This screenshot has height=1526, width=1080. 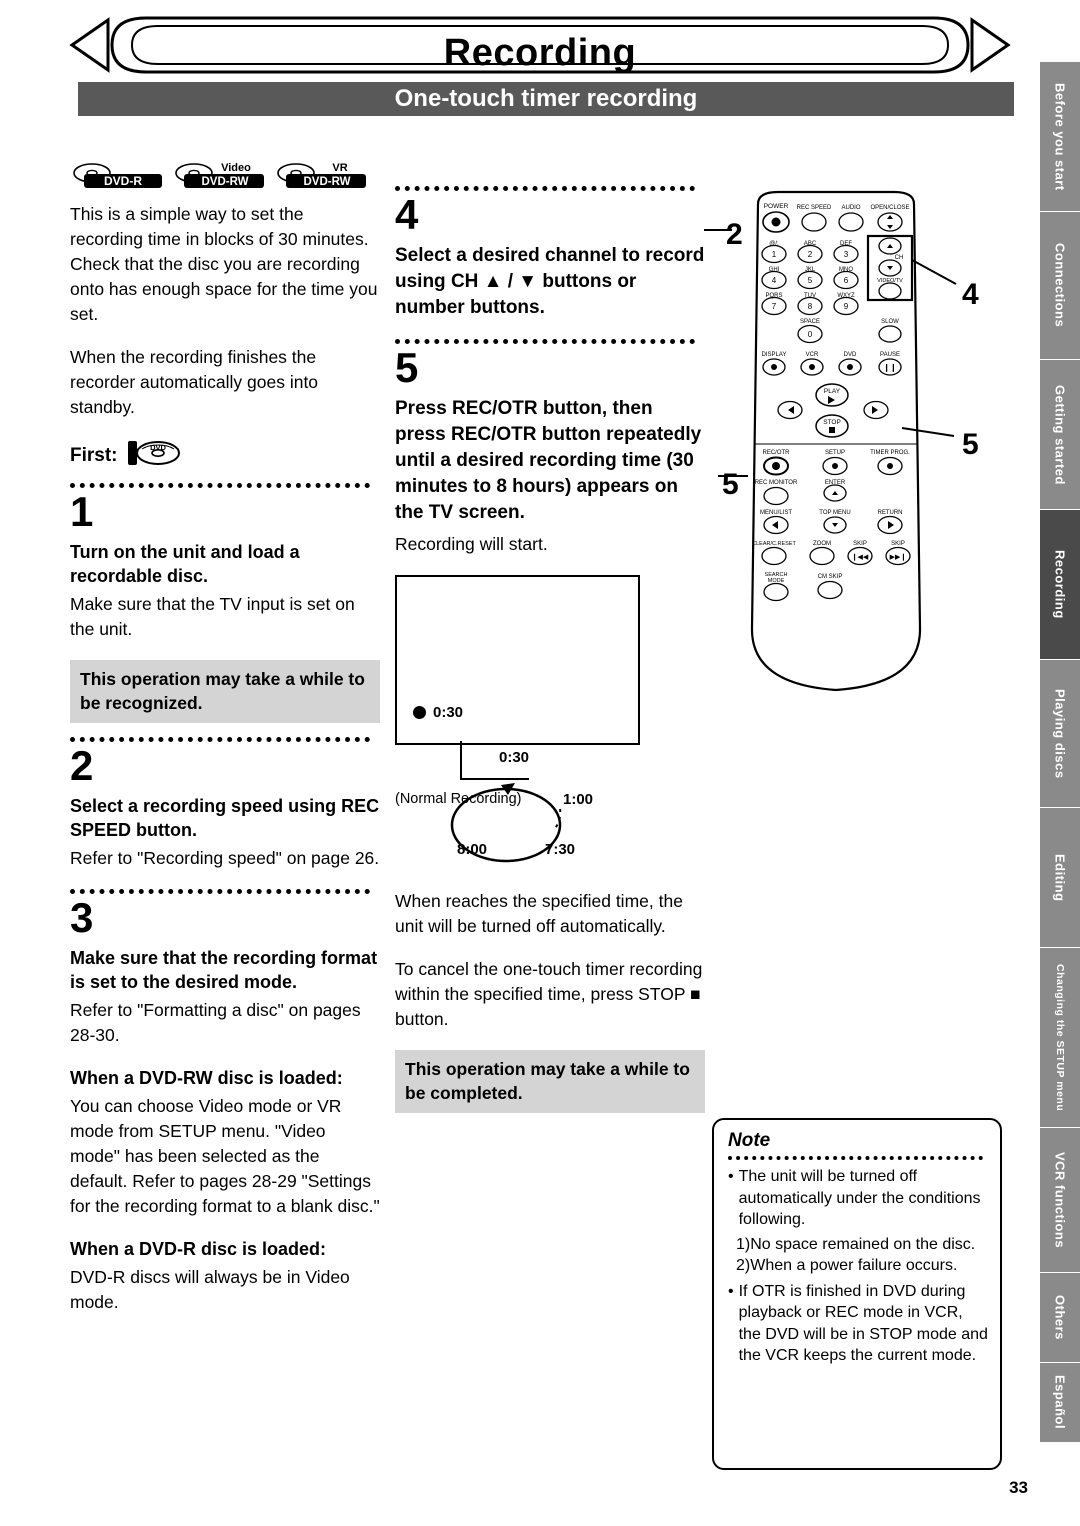 I want to click on step-2-body: Refer to "Recording speed" on page 26., so click(x=225, y=858).